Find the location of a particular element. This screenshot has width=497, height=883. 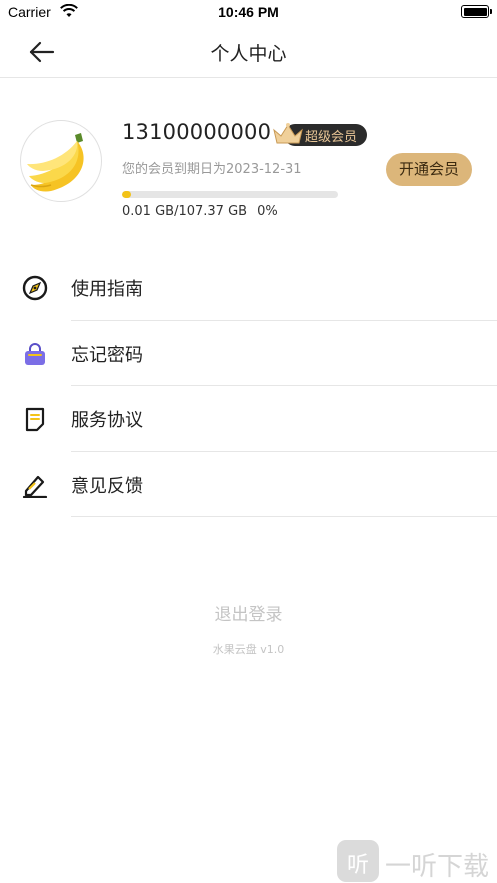

watermark-text: 一听下载 is located at coordinates (437, 867).